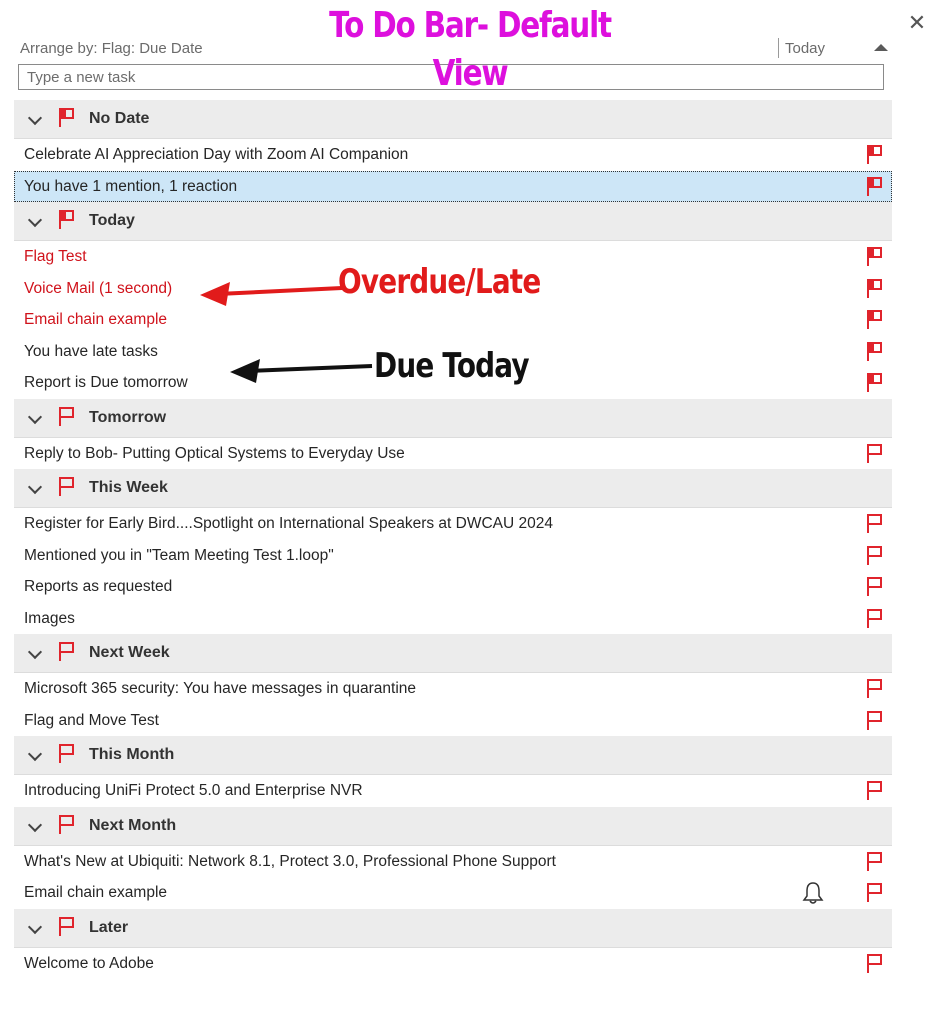 Image resolution: width=940 pixels, height=1024 pixels. What do you see at coordinates (271, 294) in the screenshot?
I see `overdue-arrow` at bounding box center [271, 294].